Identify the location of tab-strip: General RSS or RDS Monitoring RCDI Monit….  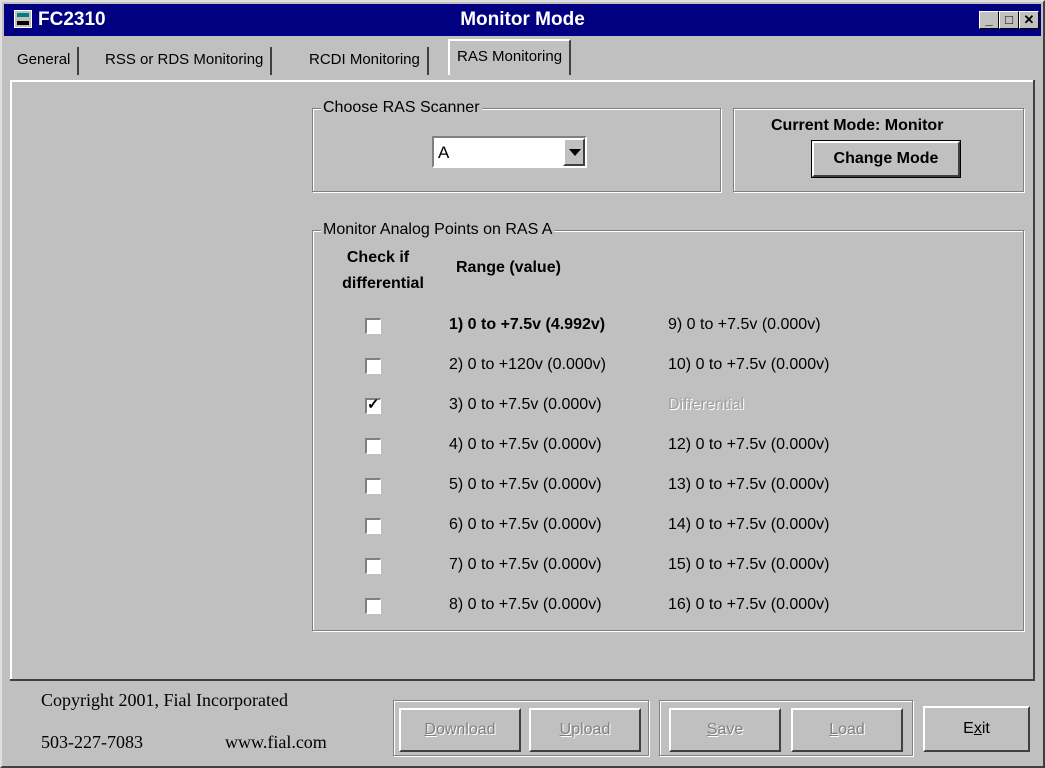
(523, 59).